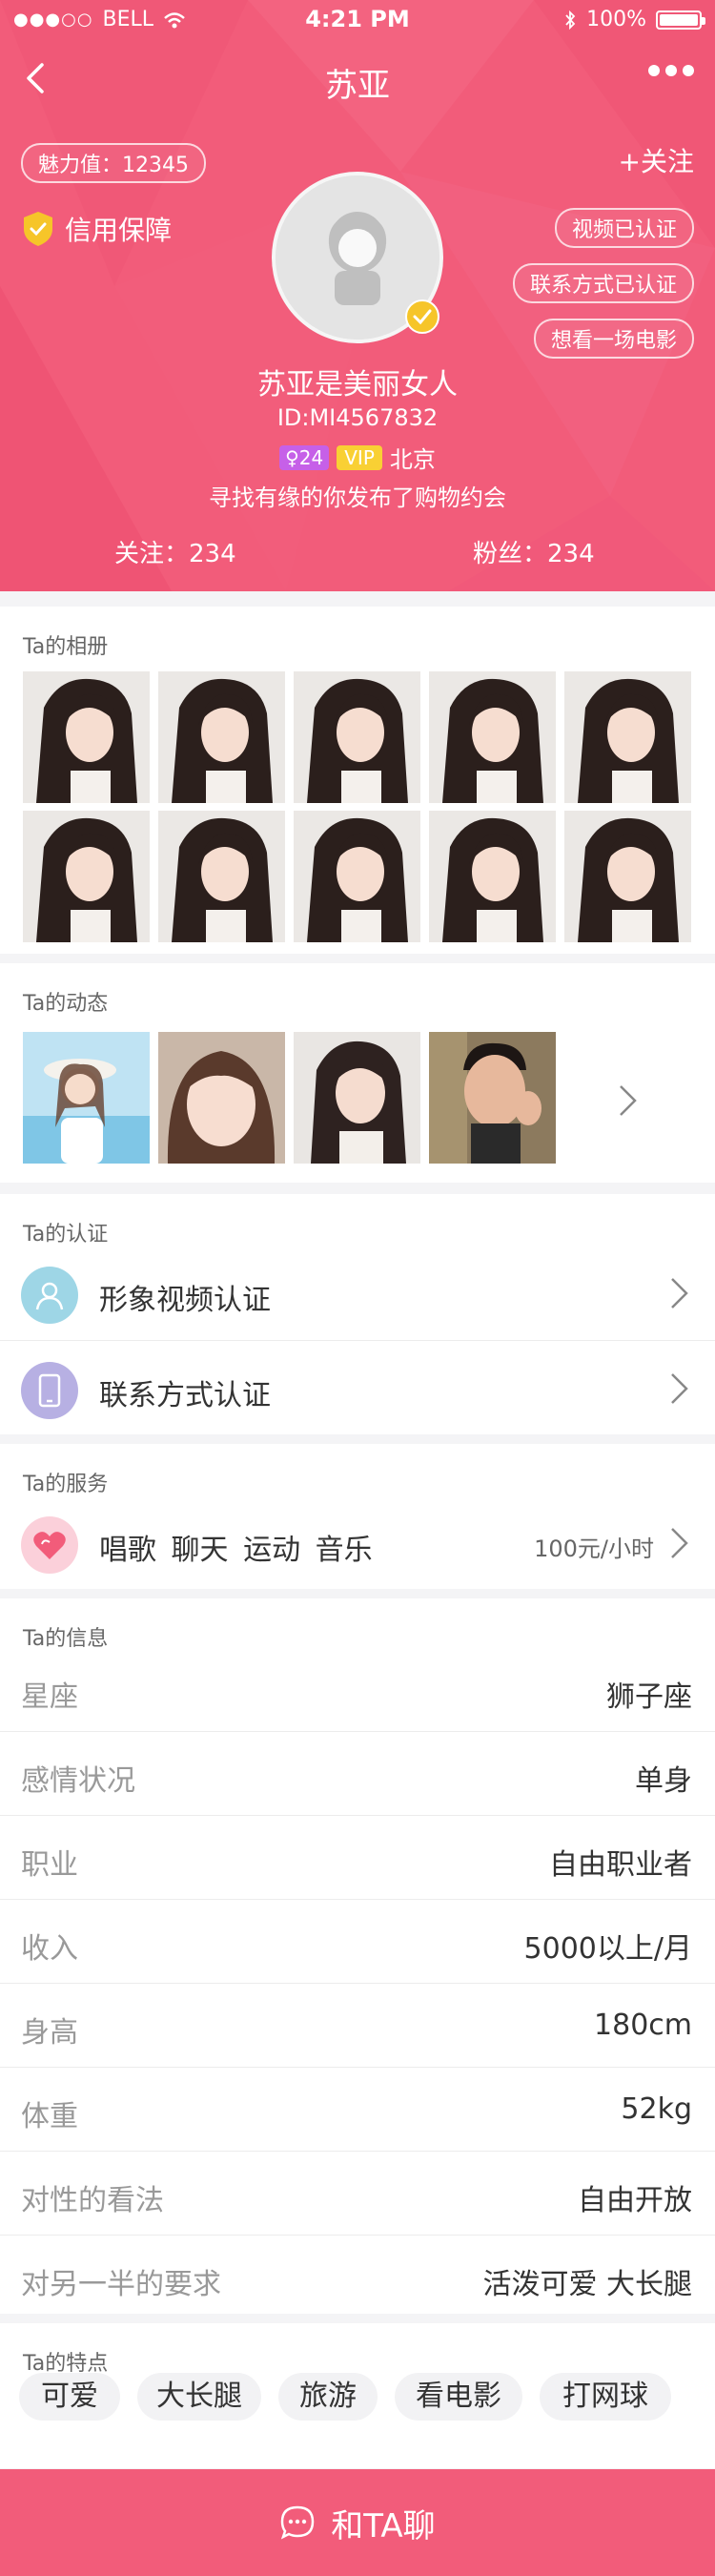 The height and width of the screenshot is (2576, 715). Describe the element at coordinates (199, 2397) in the screenshot. I see `feature-tag: 大长腿` at that location.